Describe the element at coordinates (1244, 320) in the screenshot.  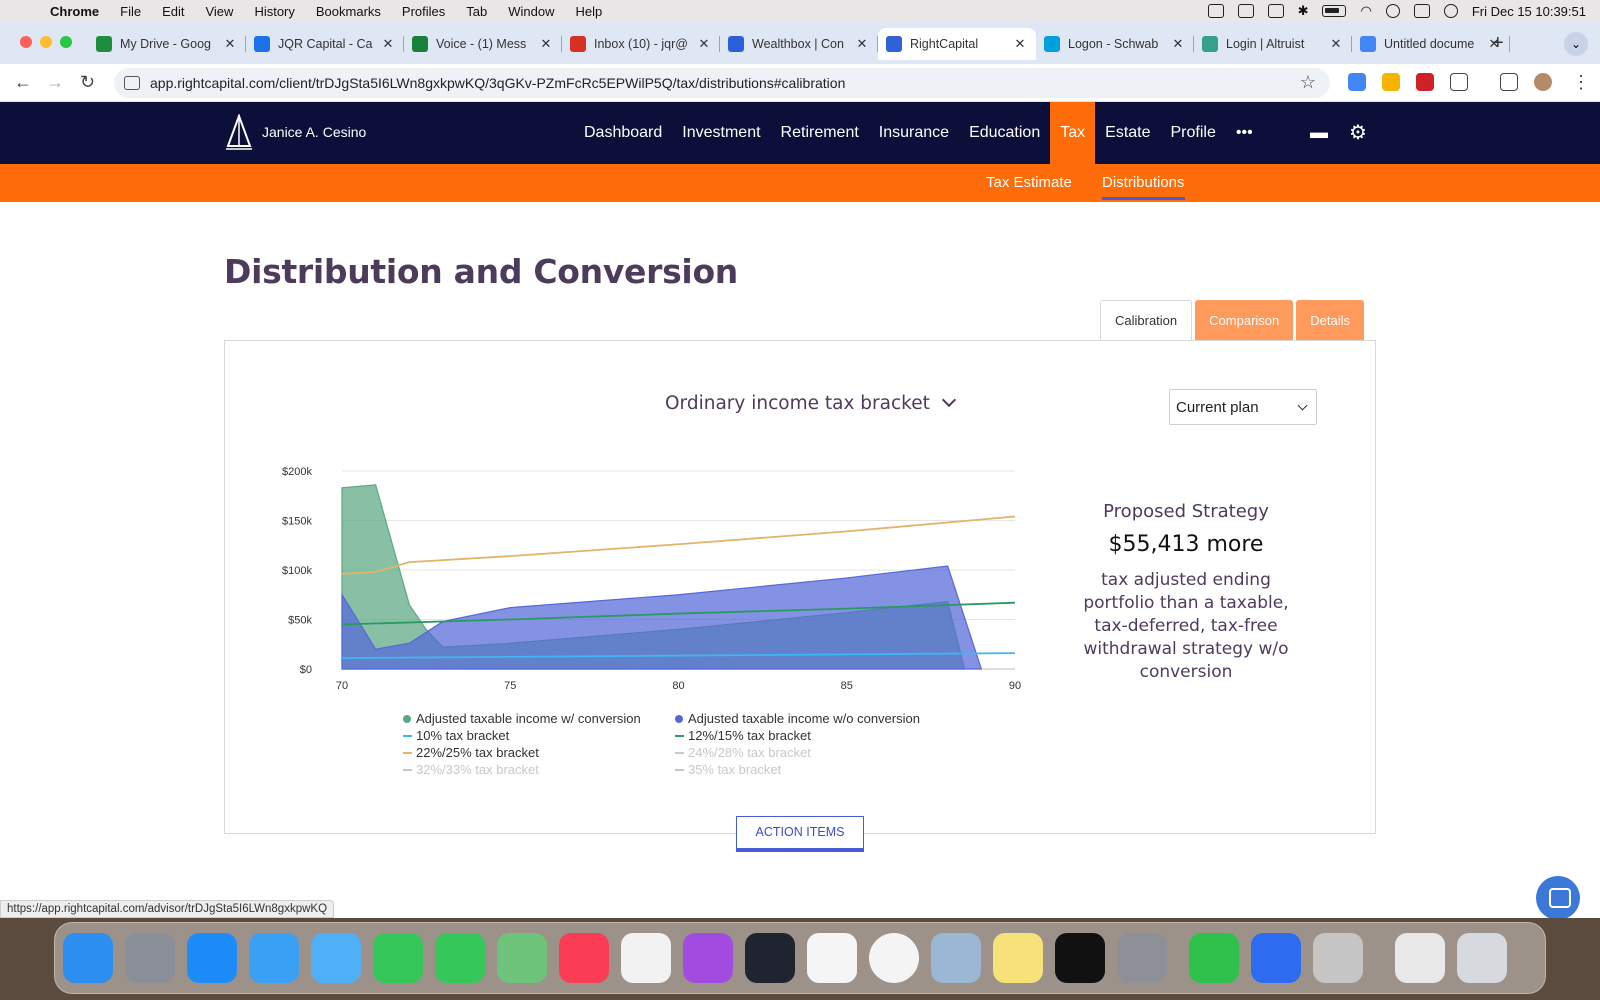
I see `tab-comparison: Comparison` at that location.